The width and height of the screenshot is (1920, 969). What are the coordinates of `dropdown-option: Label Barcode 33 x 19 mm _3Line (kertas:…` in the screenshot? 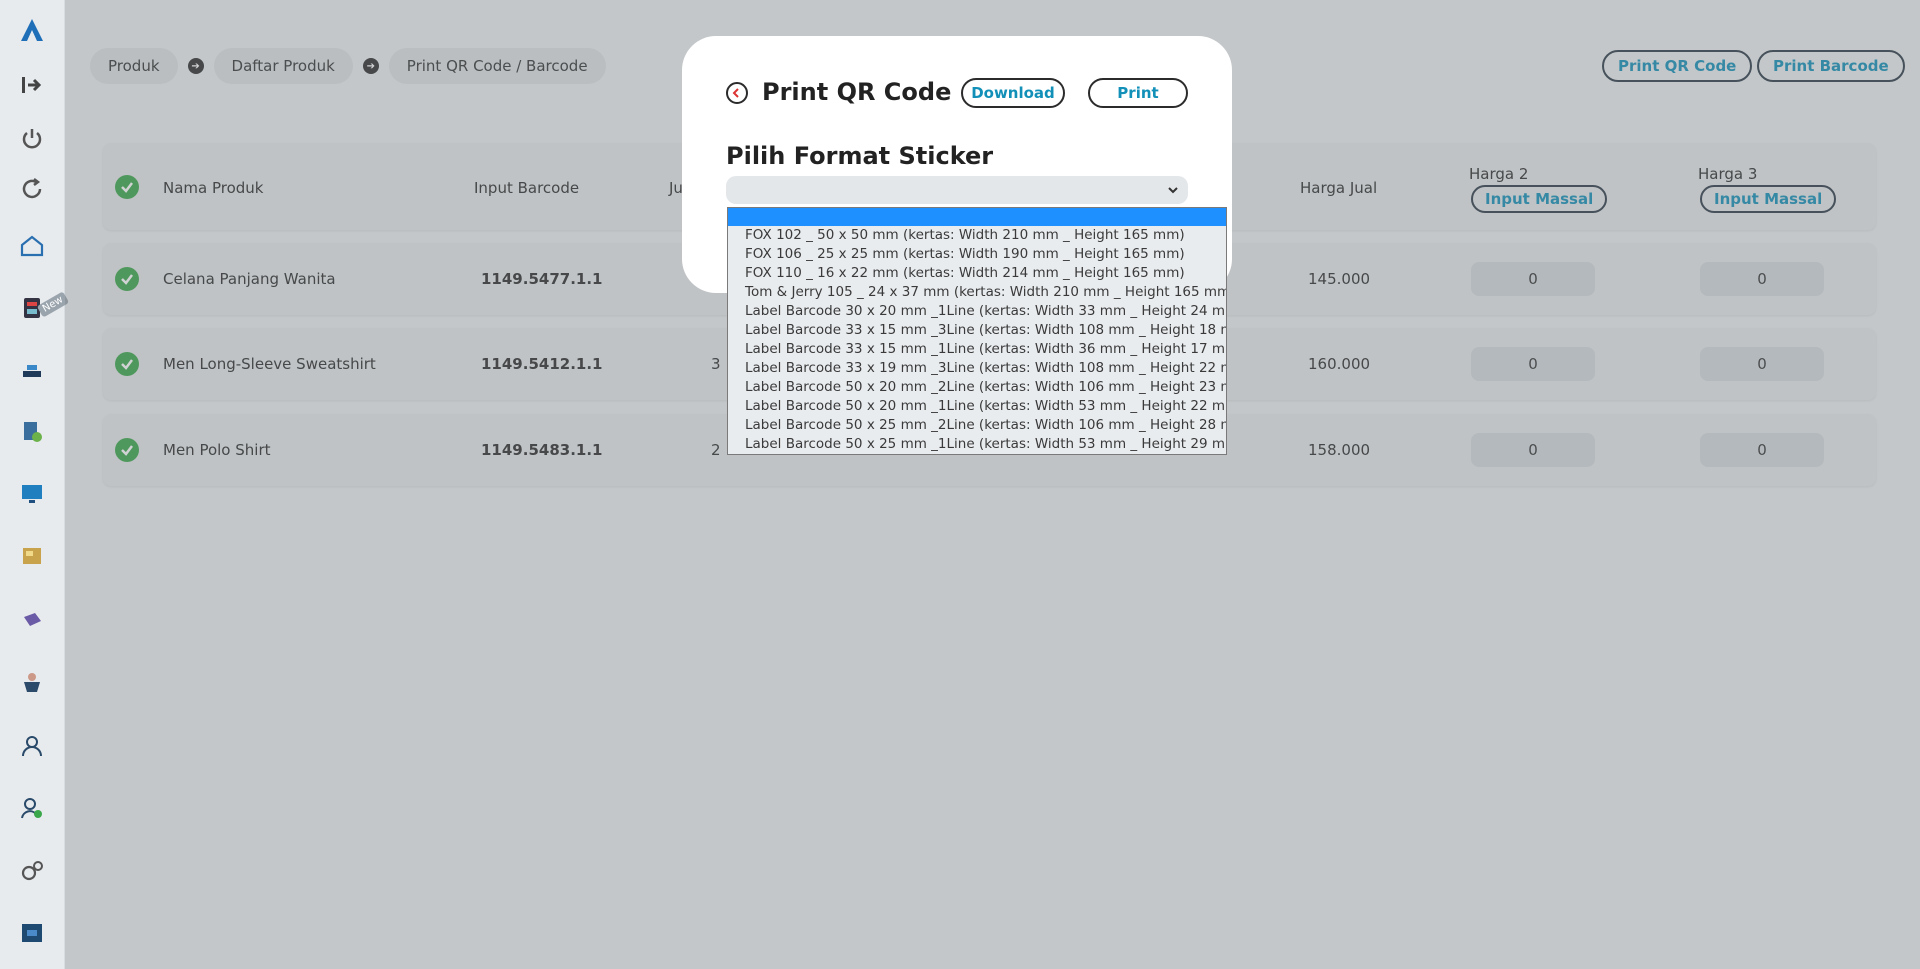 It's located at (977, 368).